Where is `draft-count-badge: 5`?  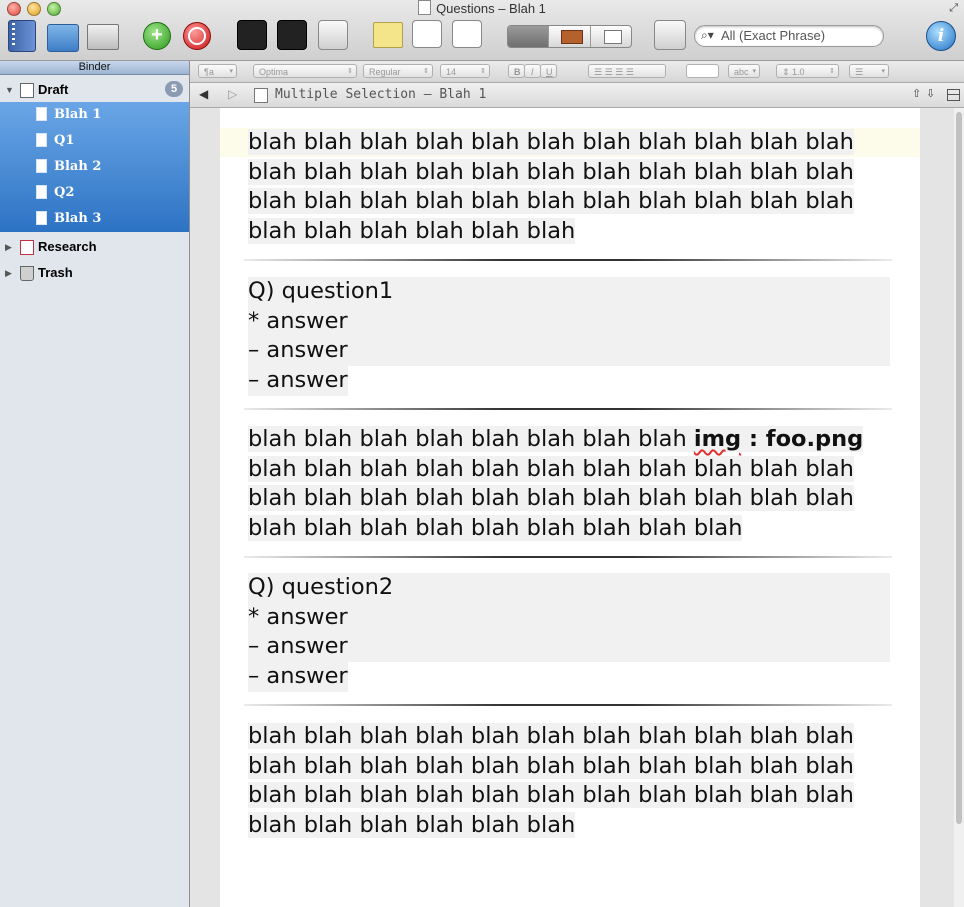
draft-count-badge: 5 is located at coordinates (174, 89).